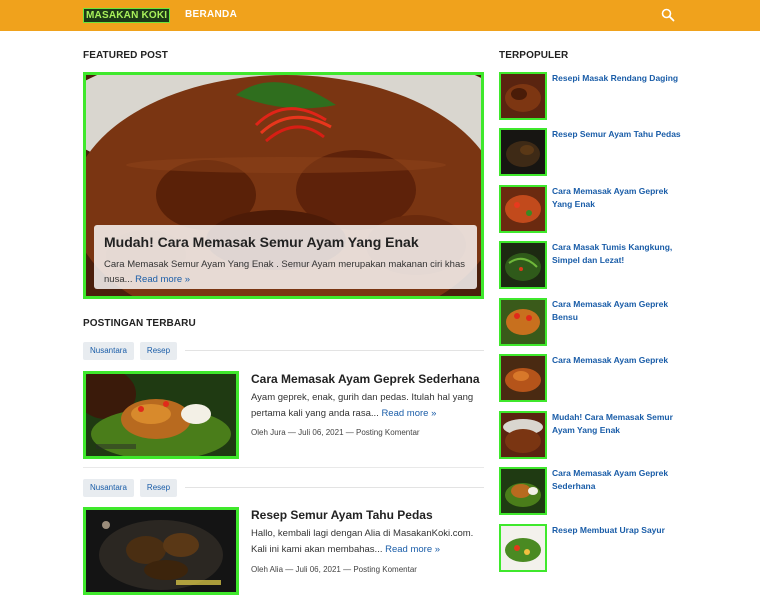  I want to click on popular-item: Resep Membuat Urap Sayur, so click(619, 548).